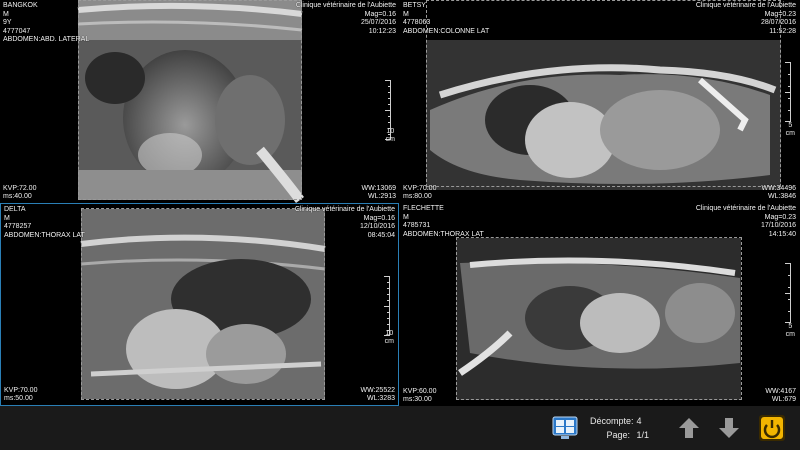 The width and height of the screenshot is (800, 450). I want to click on study-description: ABDOMEN:COLONNE LAT, so click(446, 31).